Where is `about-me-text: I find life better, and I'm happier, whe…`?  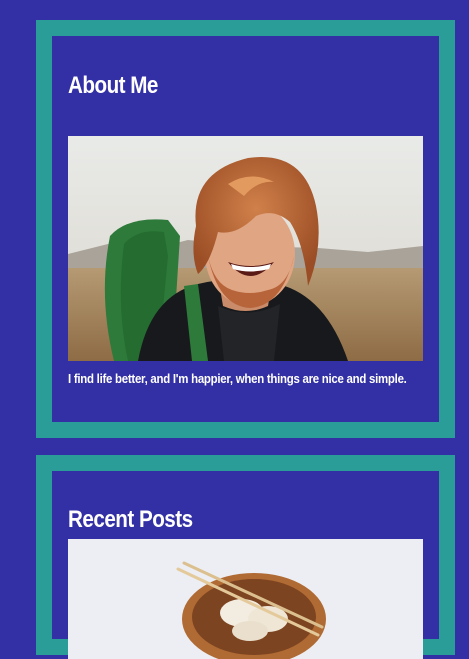
about-me-text: I find life better, and I'm happier, whe… is located at coordinates (237, 378).